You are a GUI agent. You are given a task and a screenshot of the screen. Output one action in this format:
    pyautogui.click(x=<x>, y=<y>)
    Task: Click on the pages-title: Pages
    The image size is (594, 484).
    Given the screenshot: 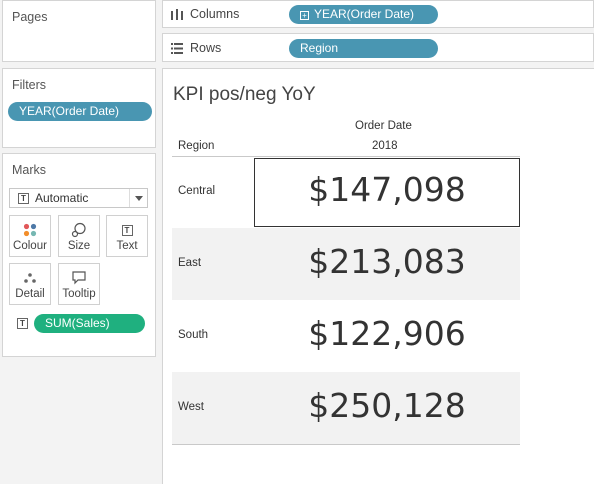 What is the action you would take?
    pyautogui.click(x=30, y=17)
    